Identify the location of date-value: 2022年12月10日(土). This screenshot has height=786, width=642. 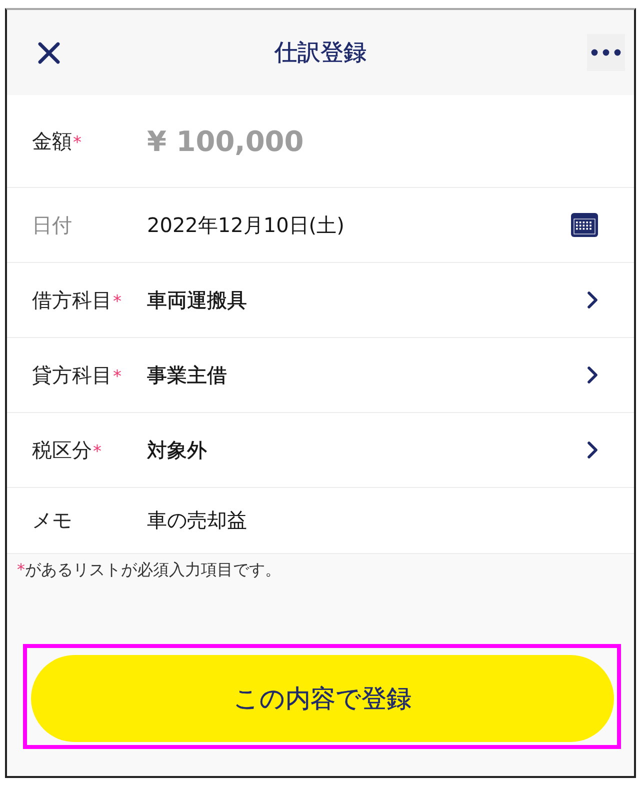
(245, 225).